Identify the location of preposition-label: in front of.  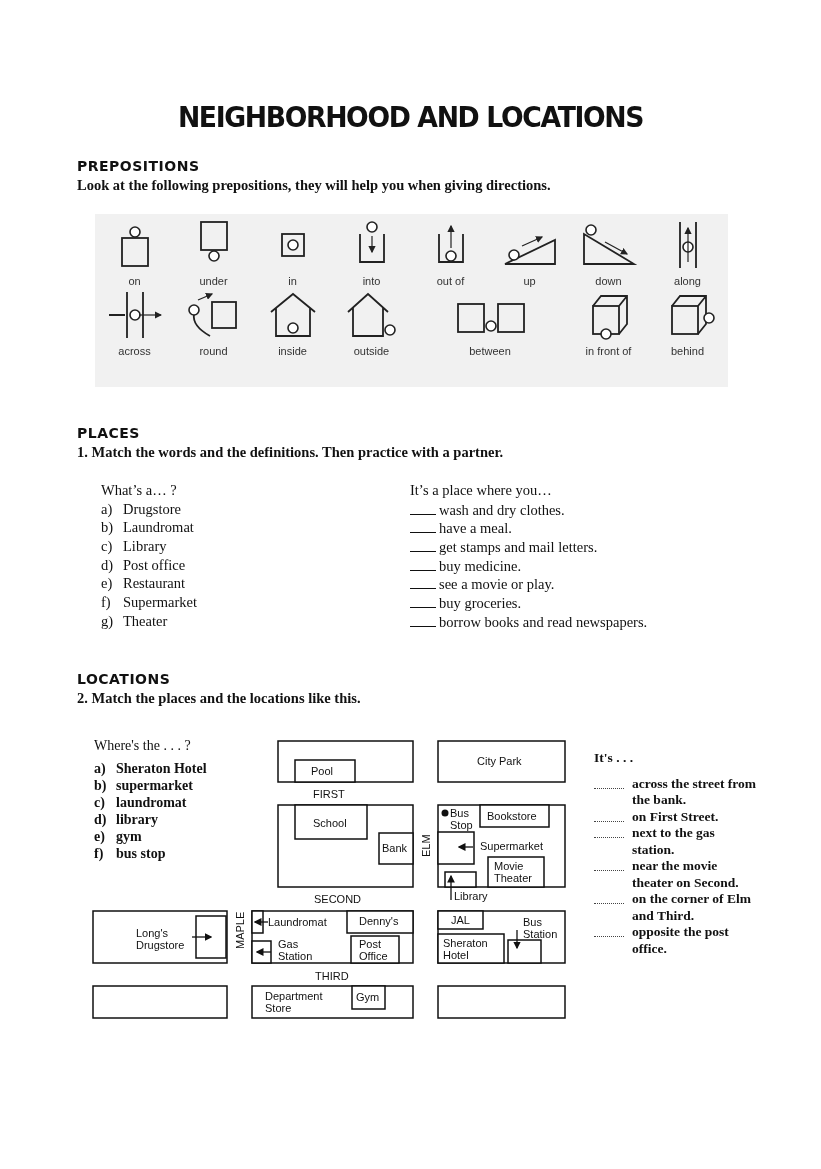
(608, 351).